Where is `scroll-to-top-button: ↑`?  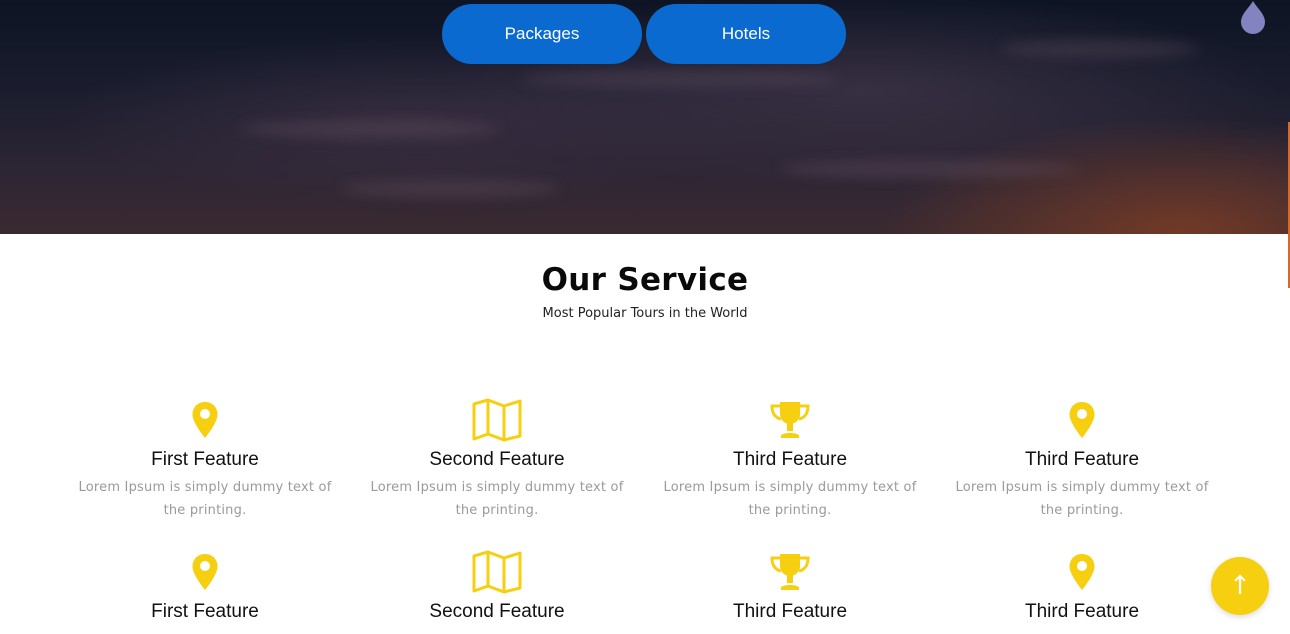 scroll-to-top-button: ↑ is located at coordinates (1240, 586).